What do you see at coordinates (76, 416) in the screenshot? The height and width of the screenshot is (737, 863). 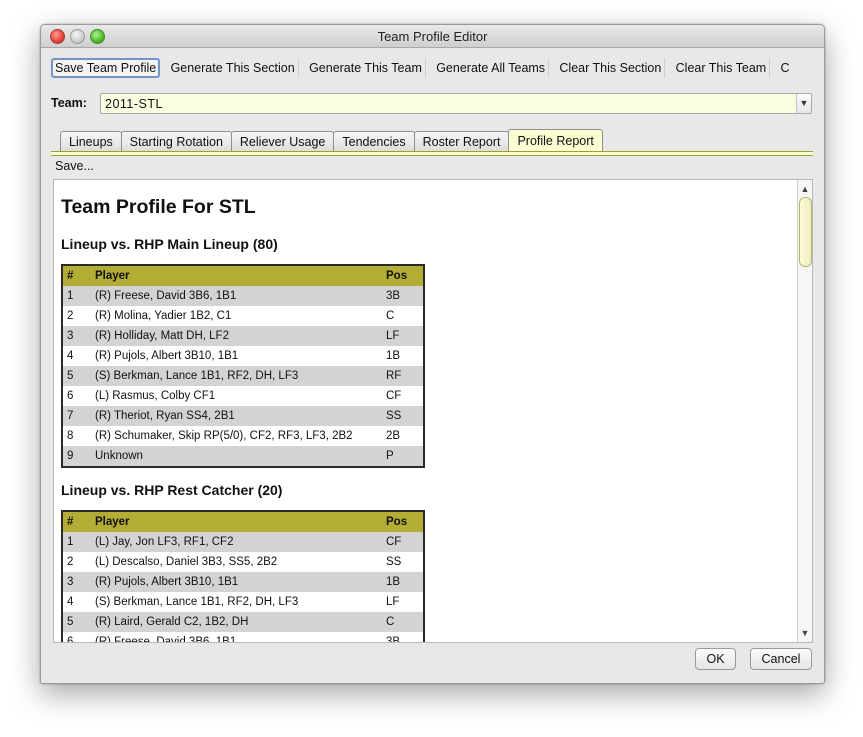 I see `cell-number: 7` at bounding box center [76, 416].